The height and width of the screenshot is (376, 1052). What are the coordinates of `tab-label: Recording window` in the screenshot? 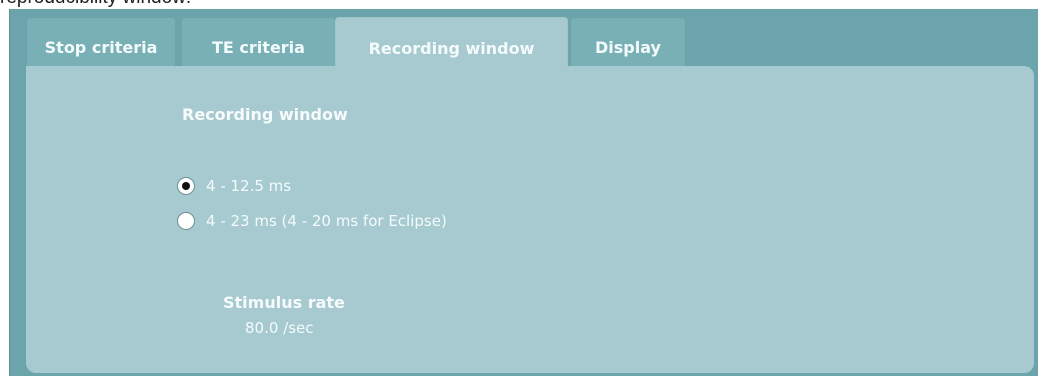 It's located at (451, 48).